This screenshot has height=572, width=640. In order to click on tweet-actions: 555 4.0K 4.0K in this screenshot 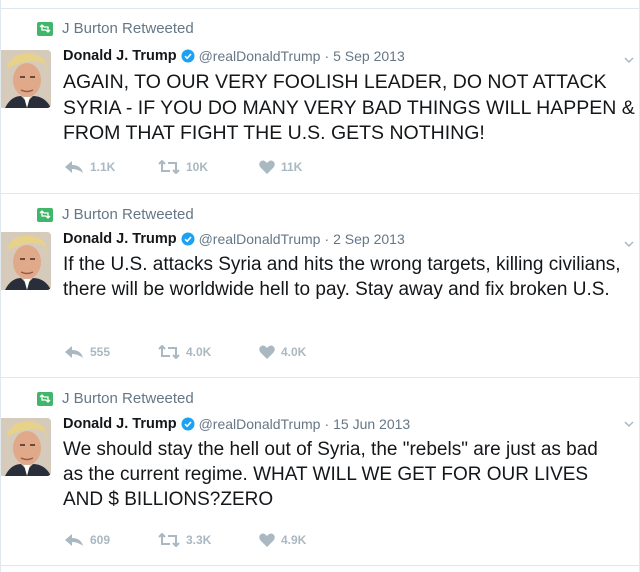, I will do `click(185, 352)`.